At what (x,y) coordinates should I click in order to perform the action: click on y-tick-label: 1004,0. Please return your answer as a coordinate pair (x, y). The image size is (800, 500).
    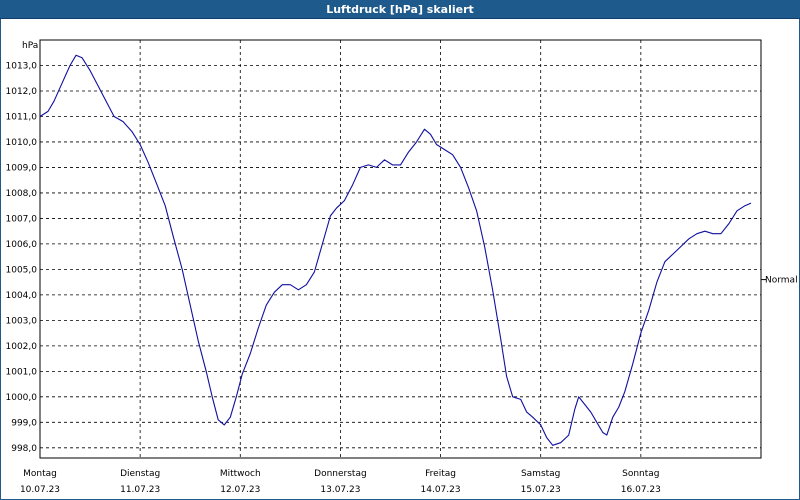
    Looking at the image, I should click on (22, 296).